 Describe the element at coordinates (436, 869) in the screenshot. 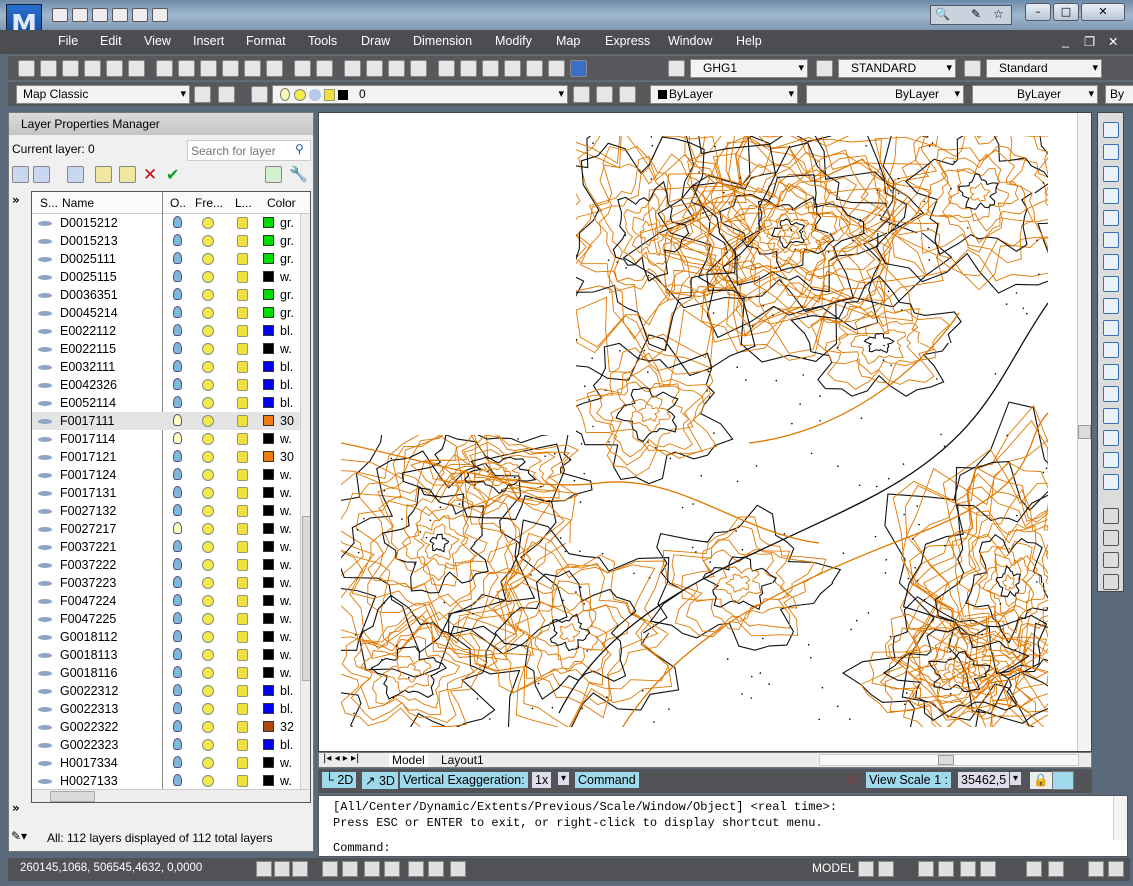

I see `dyn-icon` at that location.